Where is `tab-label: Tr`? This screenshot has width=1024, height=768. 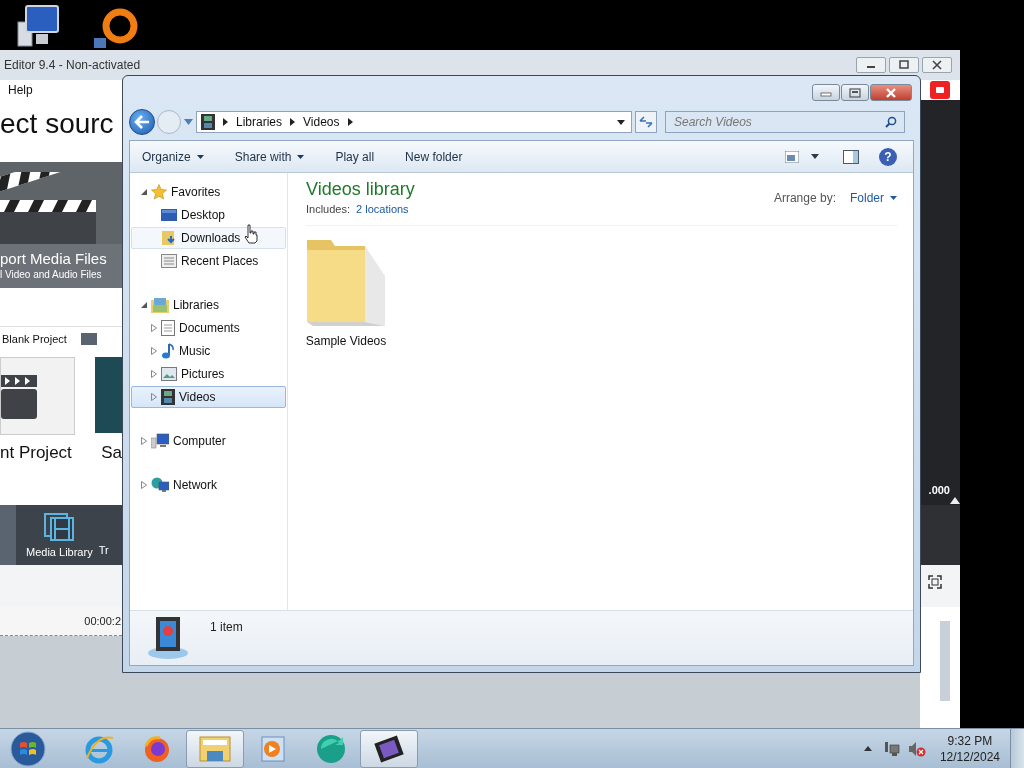 tab-label: Tr is located at coordinates (103, 550).